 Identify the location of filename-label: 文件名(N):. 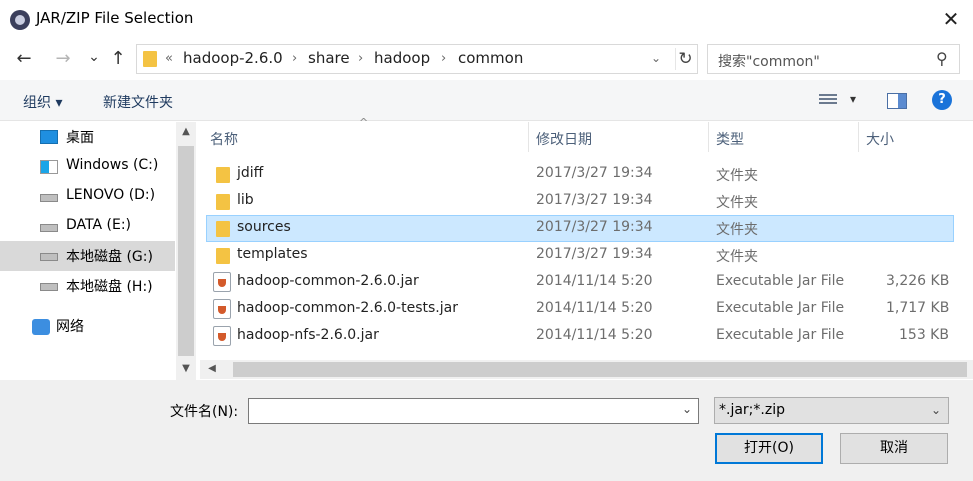
(204, 412).